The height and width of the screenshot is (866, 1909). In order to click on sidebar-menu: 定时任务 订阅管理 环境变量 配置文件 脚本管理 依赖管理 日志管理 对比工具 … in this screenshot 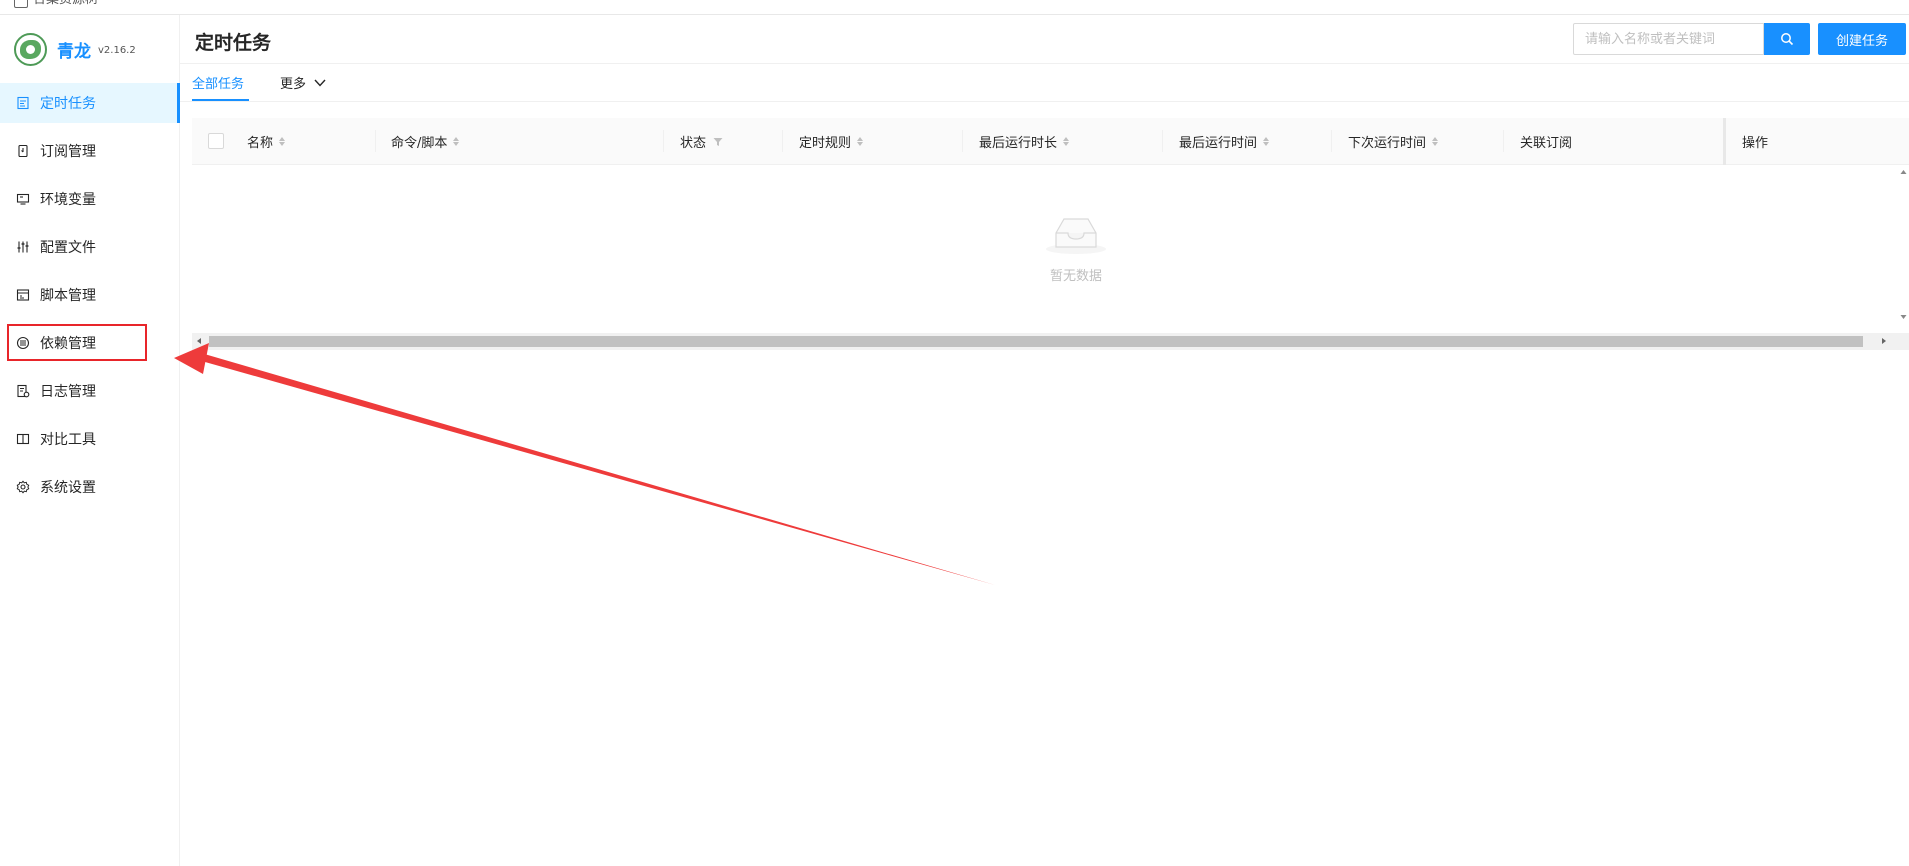, I will do `click(90, 299)`.